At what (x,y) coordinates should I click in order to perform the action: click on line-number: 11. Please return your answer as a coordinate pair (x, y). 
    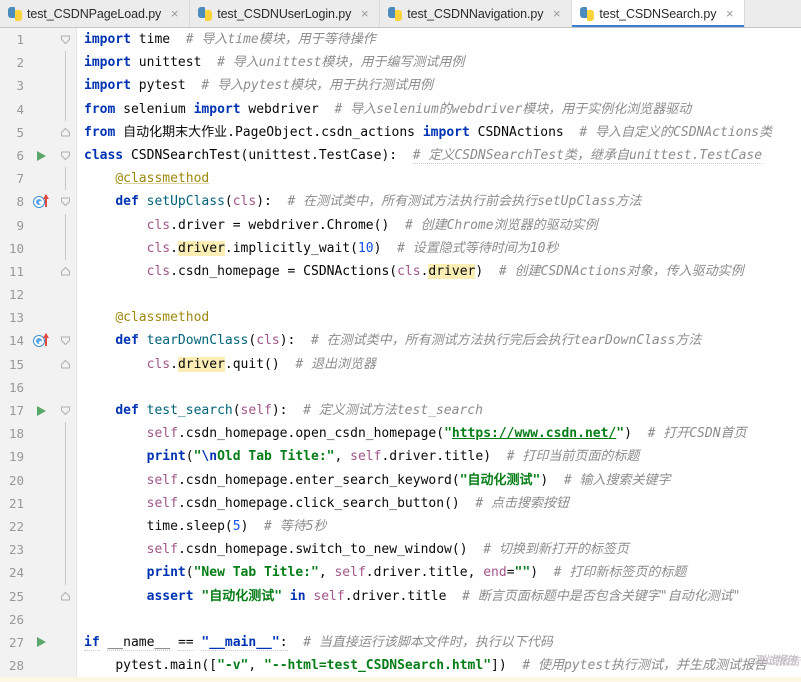
    Looking at the image, I should click on (15, 271).